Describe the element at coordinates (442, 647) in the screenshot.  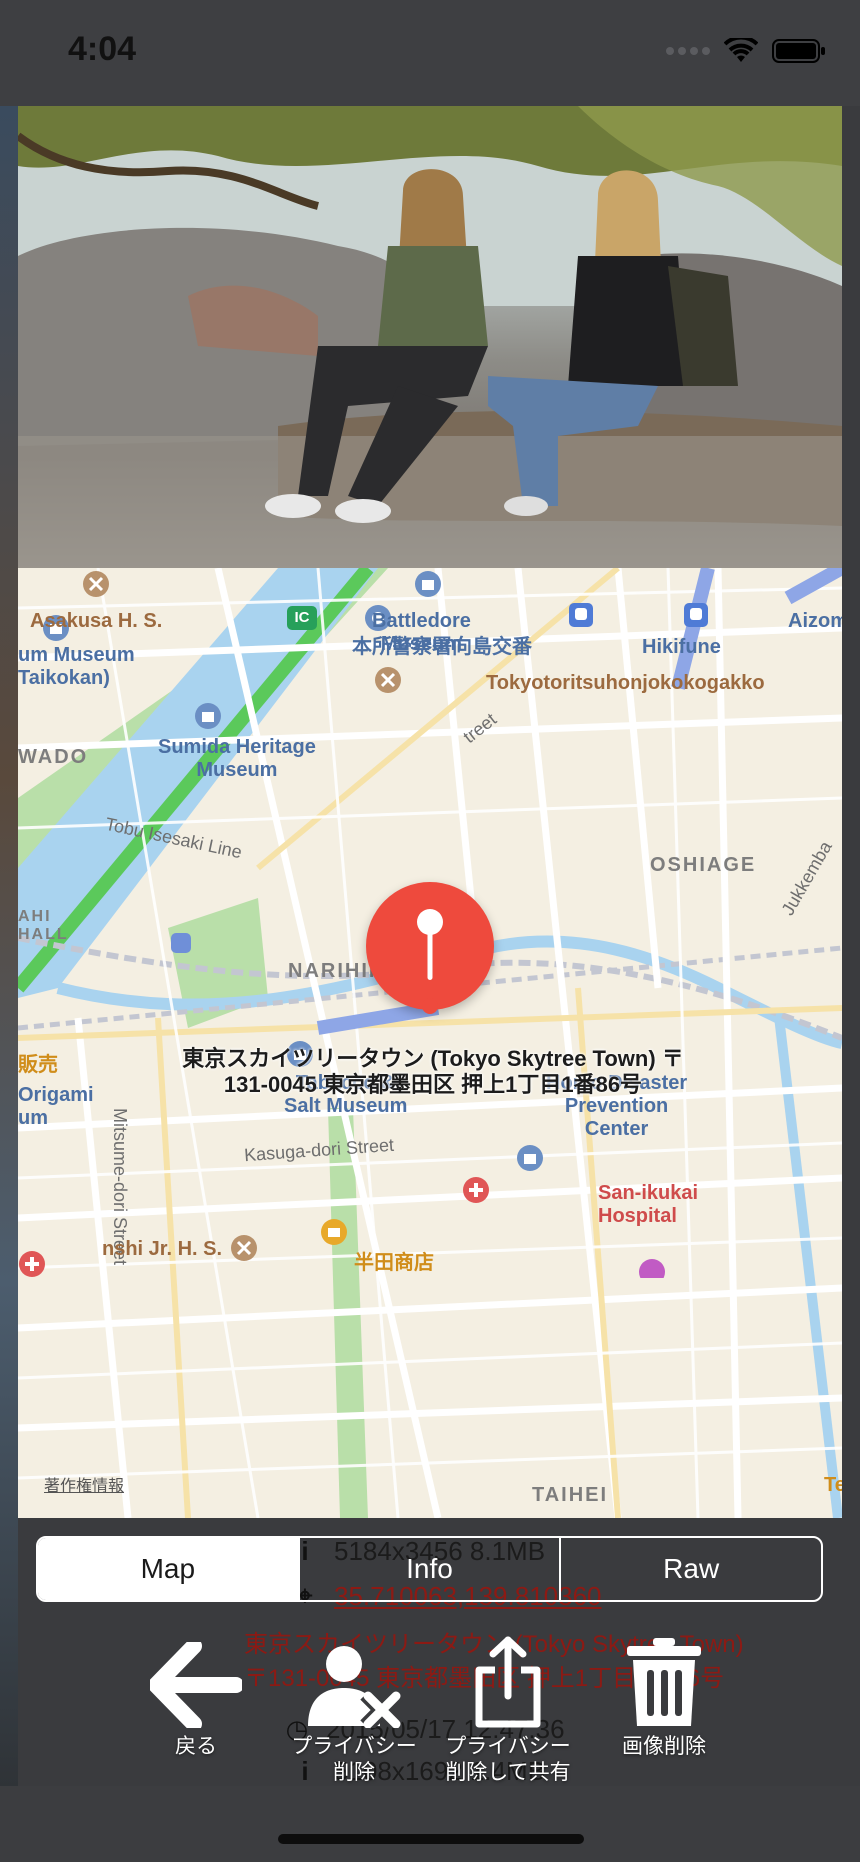
I see `map-label-police: 本所警察署向島交番` at that location.